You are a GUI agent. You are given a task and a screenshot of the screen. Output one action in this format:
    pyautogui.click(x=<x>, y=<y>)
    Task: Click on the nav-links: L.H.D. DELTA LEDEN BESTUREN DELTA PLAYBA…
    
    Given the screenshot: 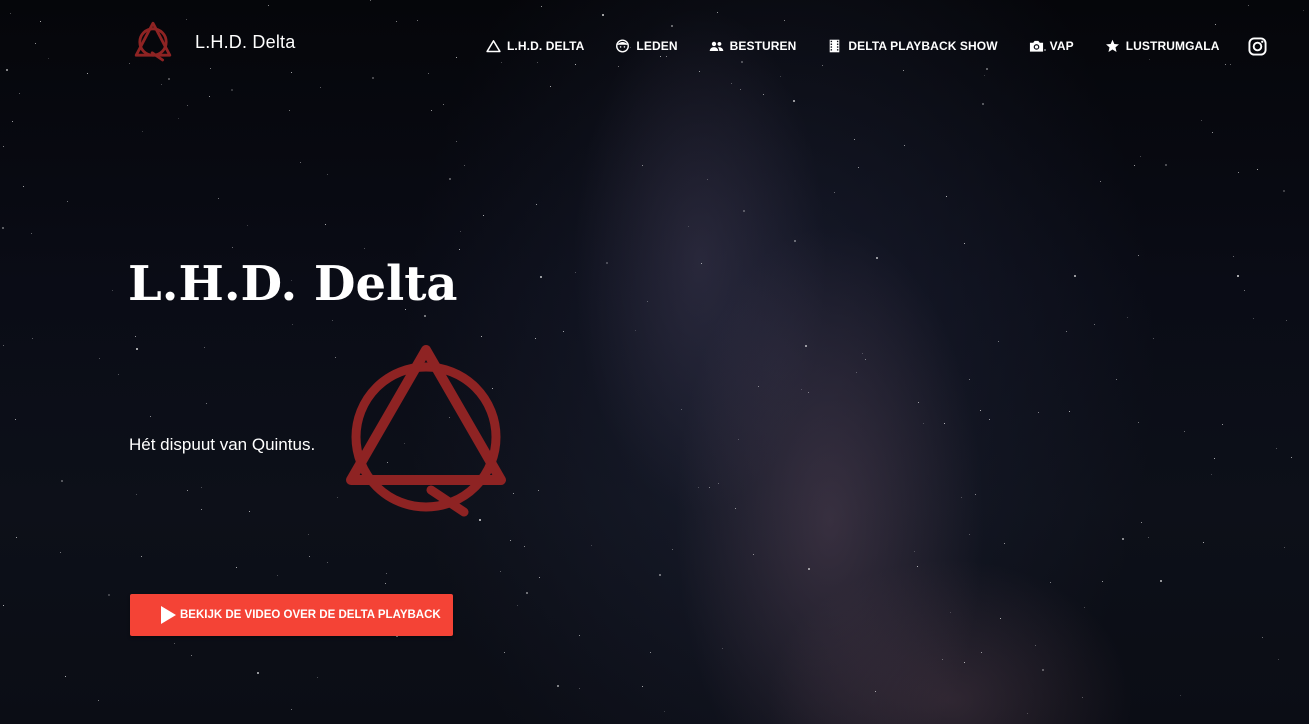 What is the action you would take?
    pyautogui.click(x=876, y=46)
    